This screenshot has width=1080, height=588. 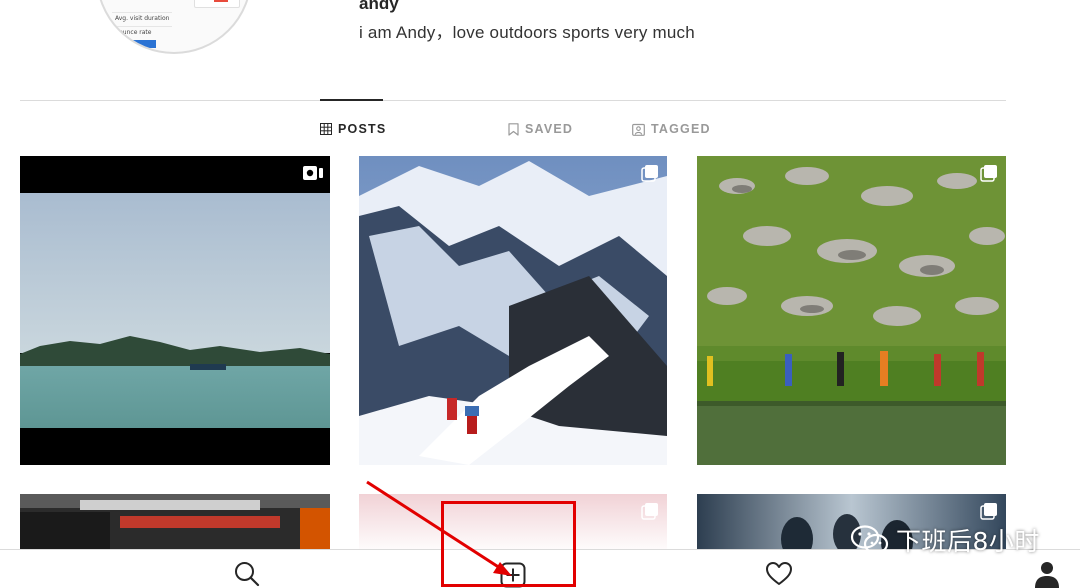 I want to click on profile-icon, so click(x=1047, y=574).